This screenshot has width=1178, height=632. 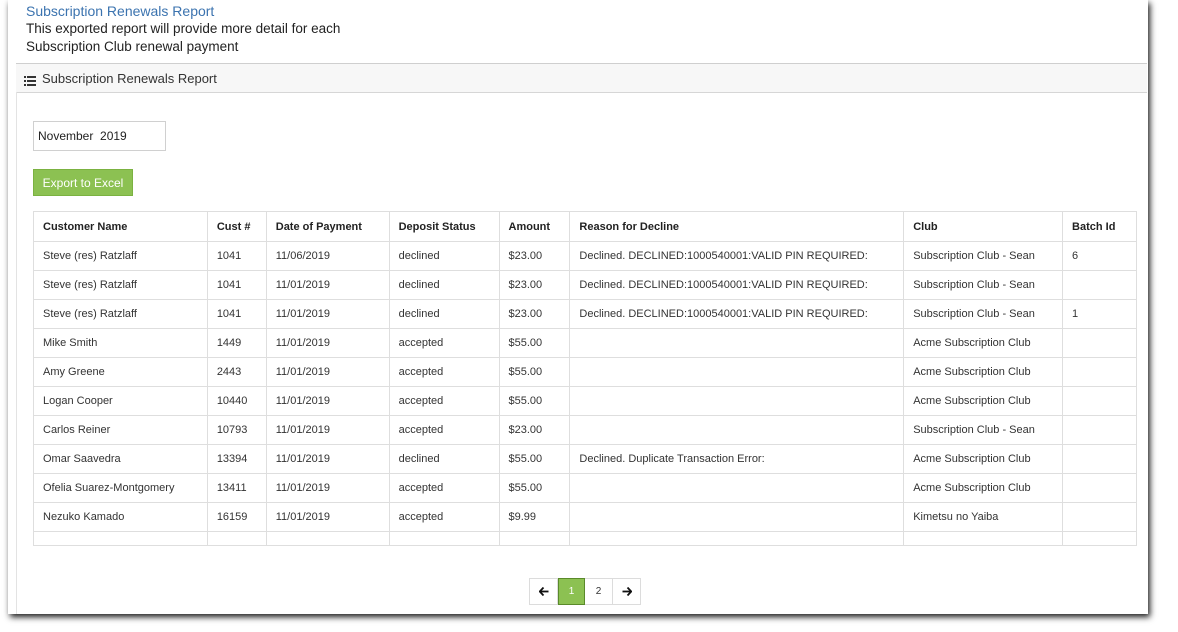 What do you see at coordinates (571, 591) in the screenshot?
I see `pagination-page-1: 1` at bounding box center [571, 591].